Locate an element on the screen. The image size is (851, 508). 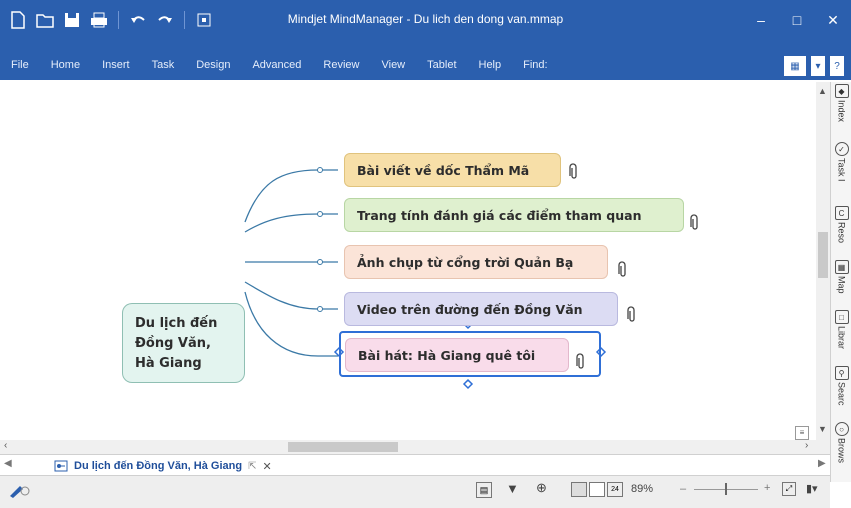
menu-view: View is located at coordinates (393, 65).